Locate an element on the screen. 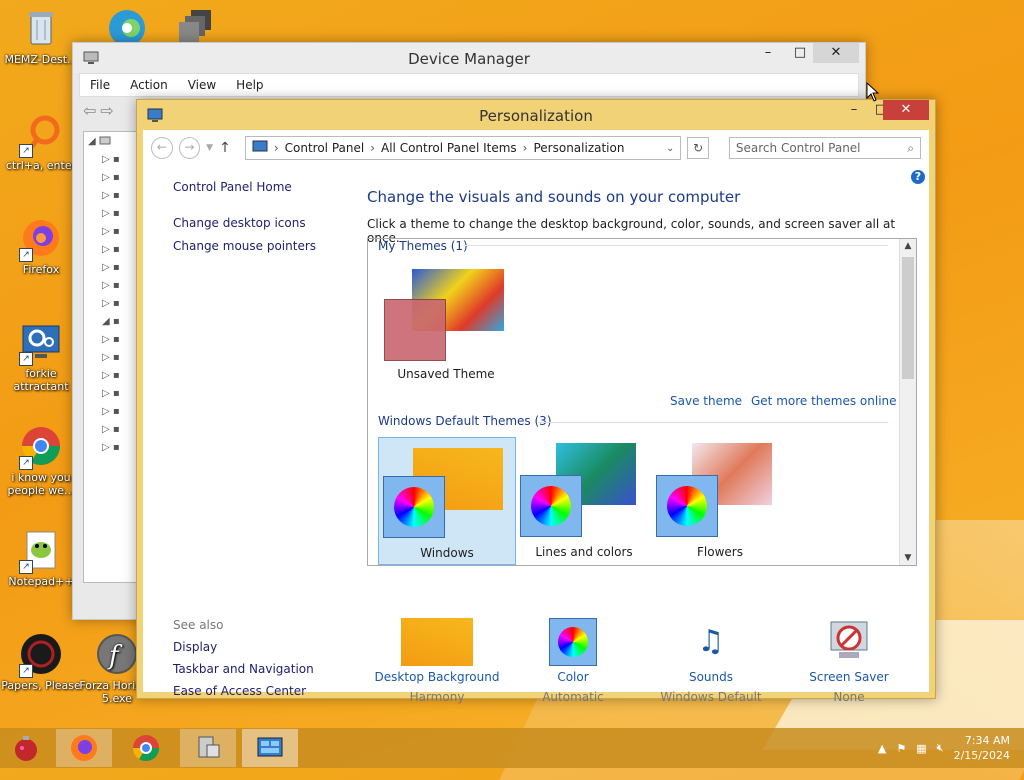  personalization-titlebar: Personalization – □ ✕ is located at coordinates (536, 115).